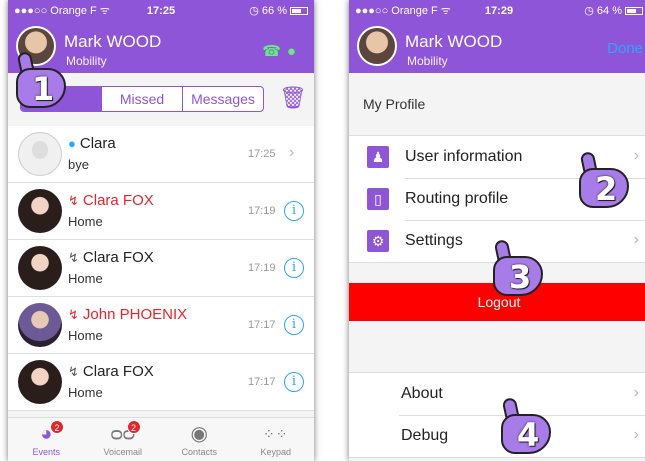 This screenshot has width=645, height=461. I want to click on voicemail-icon: ᴑᴑ, so click(122, 434).